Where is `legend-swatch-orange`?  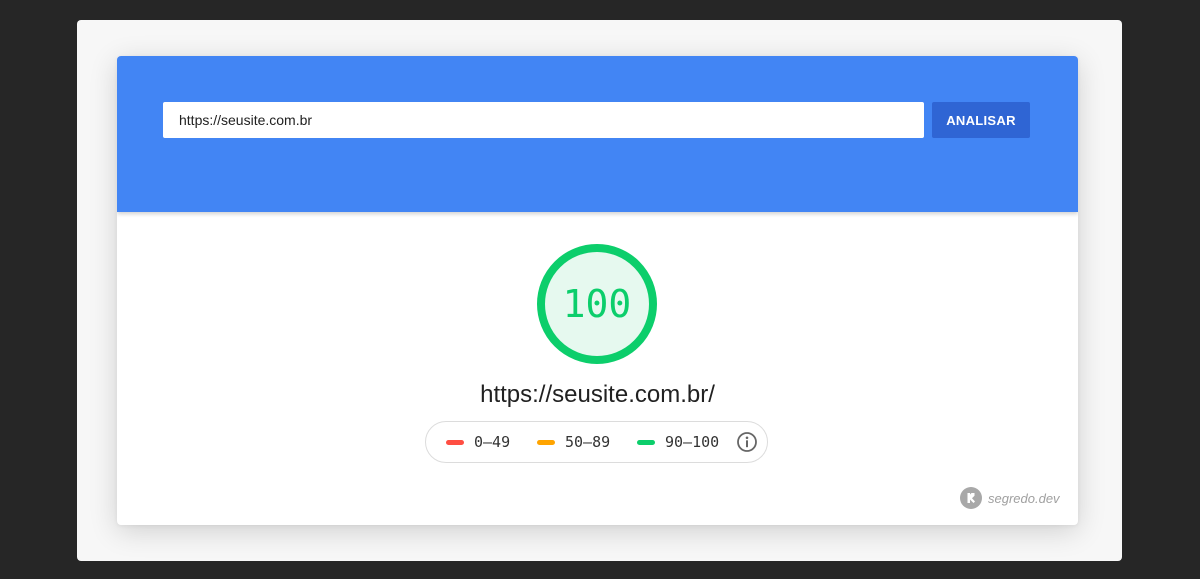 legend-swatch-orange is located at coordinates (546, 442).